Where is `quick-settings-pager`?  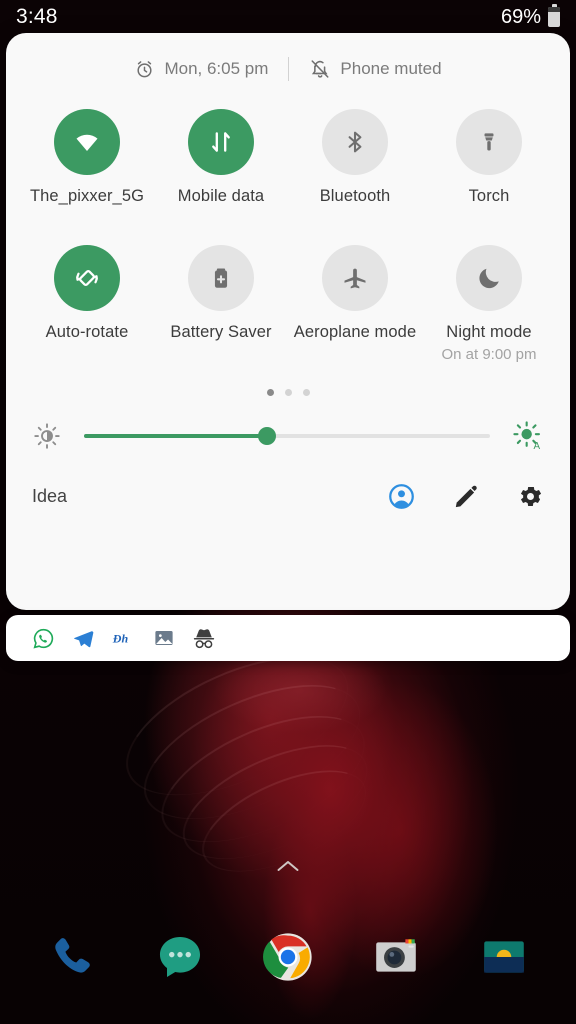
quick-settings-pager is located at coordinates (288, 392).